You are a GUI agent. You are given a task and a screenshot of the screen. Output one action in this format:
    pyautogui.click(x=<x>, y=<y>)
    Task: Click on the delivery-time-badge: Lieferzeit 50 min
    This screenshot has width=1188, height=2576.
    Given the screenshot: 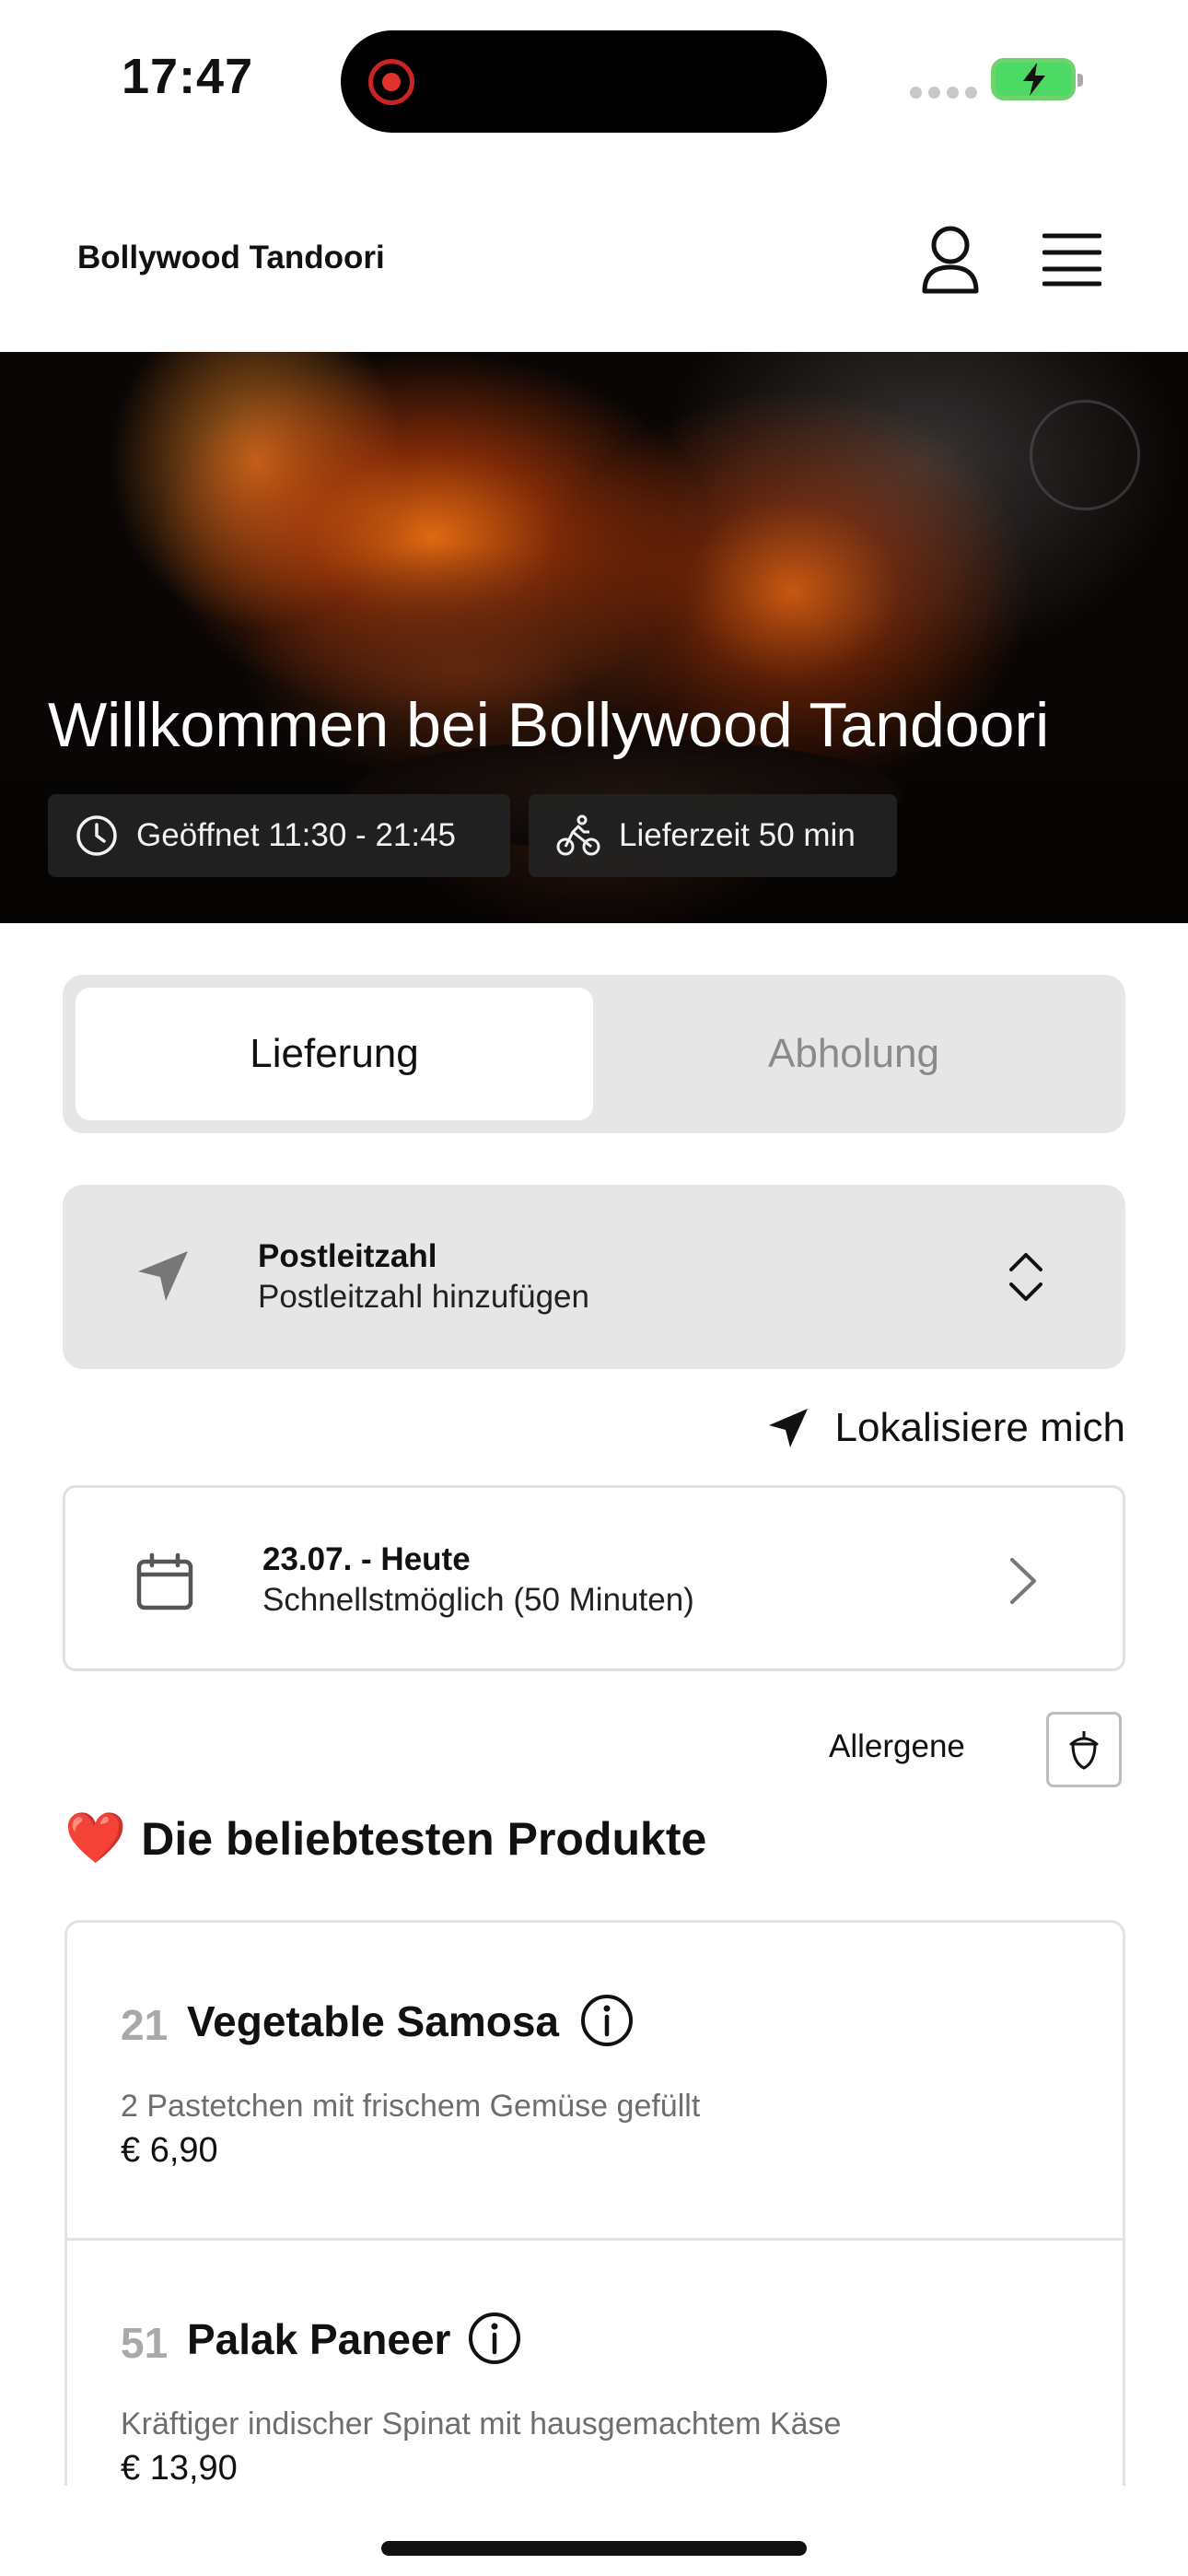 What is the action you would take?
    pyautogui.click(x=713, y=835)
    